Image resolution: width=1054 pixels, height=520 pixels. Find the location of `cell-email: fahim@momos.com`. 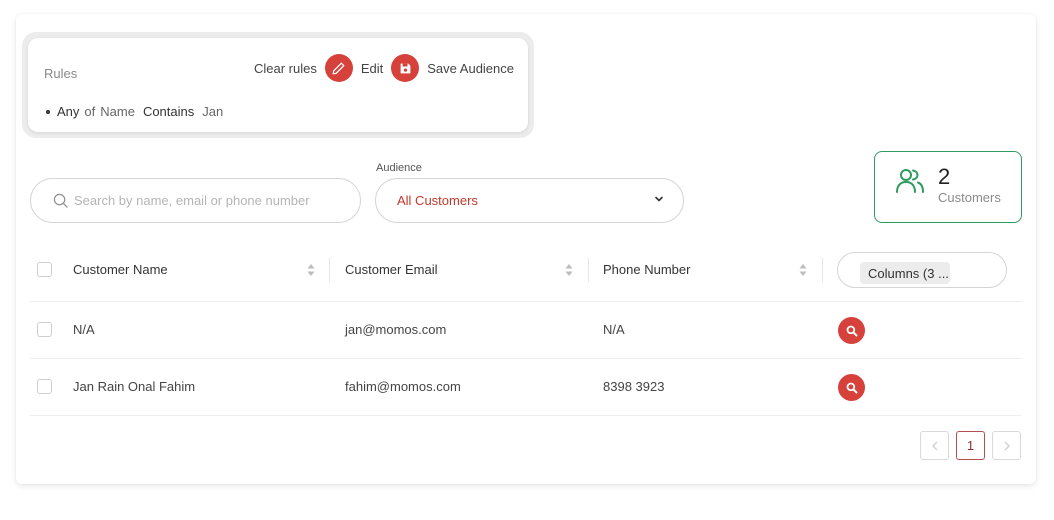

cell-email: fahim@momos.com is located at coordinates (403, 386).